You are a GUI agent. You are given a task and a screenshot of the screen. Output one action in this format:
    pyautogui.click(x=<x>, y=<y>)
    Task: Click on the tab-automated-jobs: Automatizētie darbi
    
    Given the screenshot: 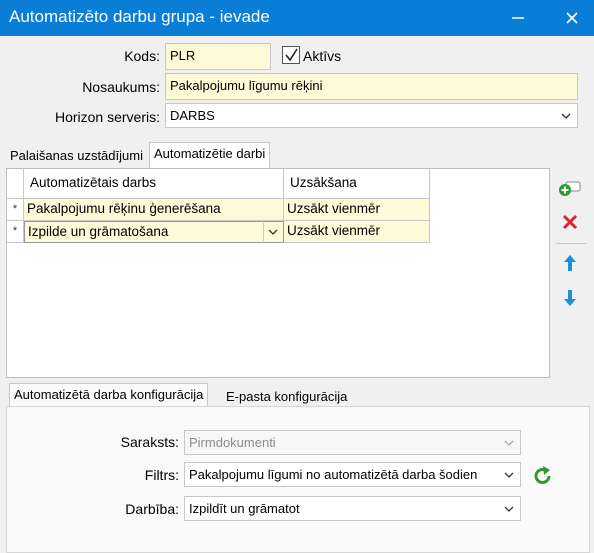 What is the action you would take?
    pyautogui.click(x=210, y=155)
    